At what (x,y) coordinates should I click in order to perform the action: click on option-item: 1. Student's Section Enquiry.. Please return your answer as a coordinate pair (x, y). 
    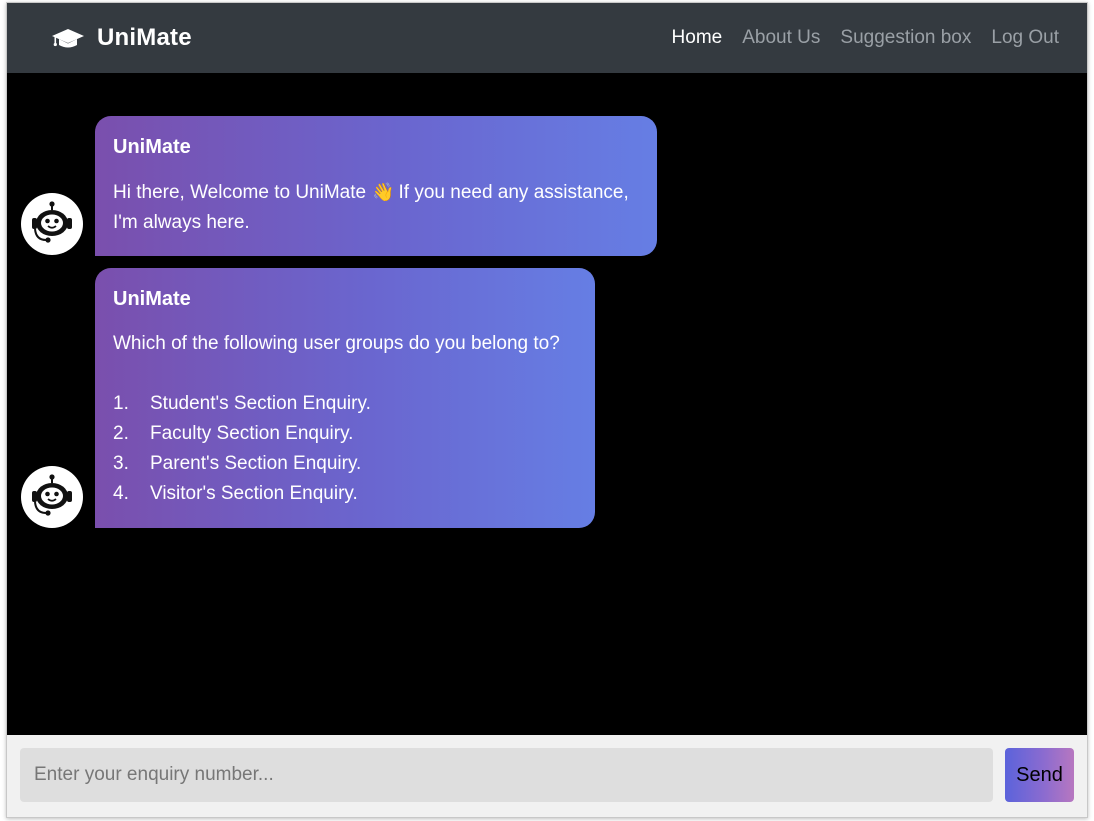
    Looking at the image, I should click on (345, 404).